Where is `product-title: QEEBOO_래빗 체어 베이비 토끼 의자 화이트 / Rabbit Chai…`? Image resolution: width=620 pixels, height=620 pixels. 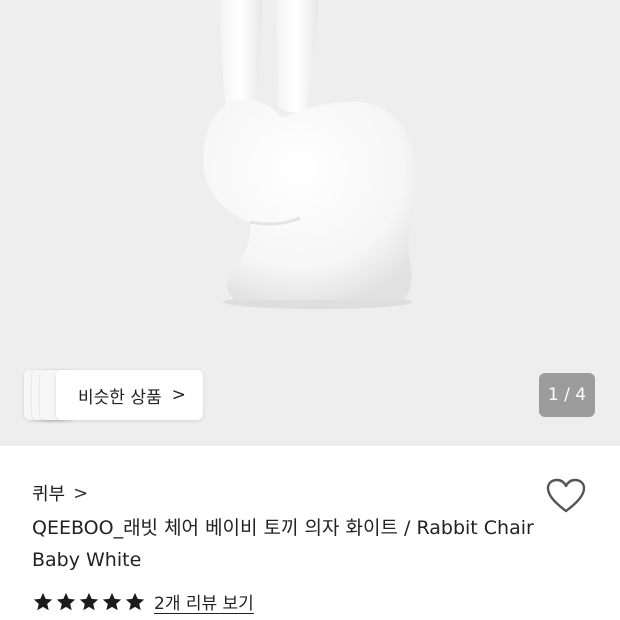 product-title: QEEBOO_래빗 체어 베이비 토끼 의자 화이트 / Rabbit Chai… is located at coordinates (283, 544).